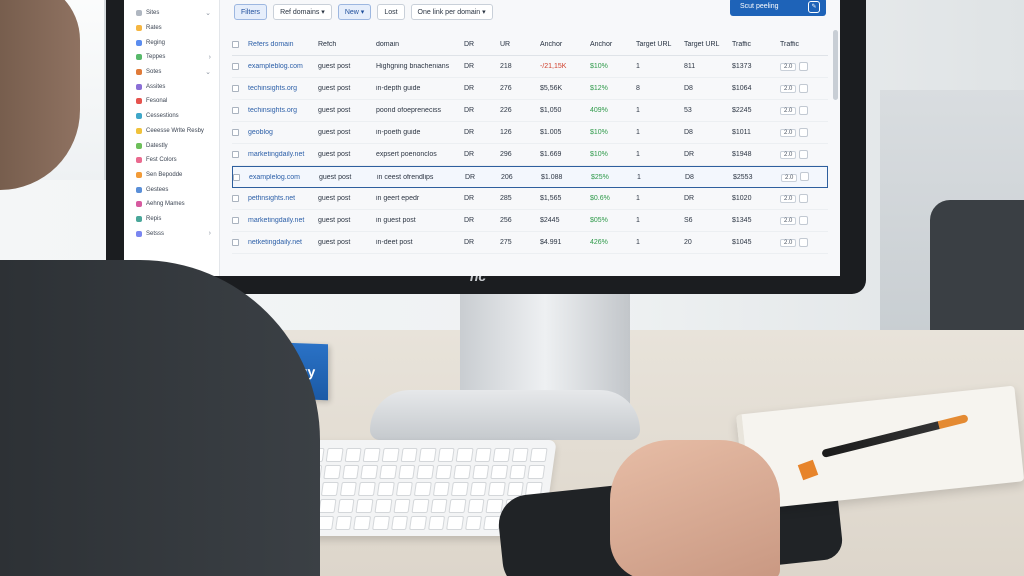  What do you see at coordinates (284, 177) in the screenshot?
I see `domain-link: examplelog.com` at bounding box center [284, 177].